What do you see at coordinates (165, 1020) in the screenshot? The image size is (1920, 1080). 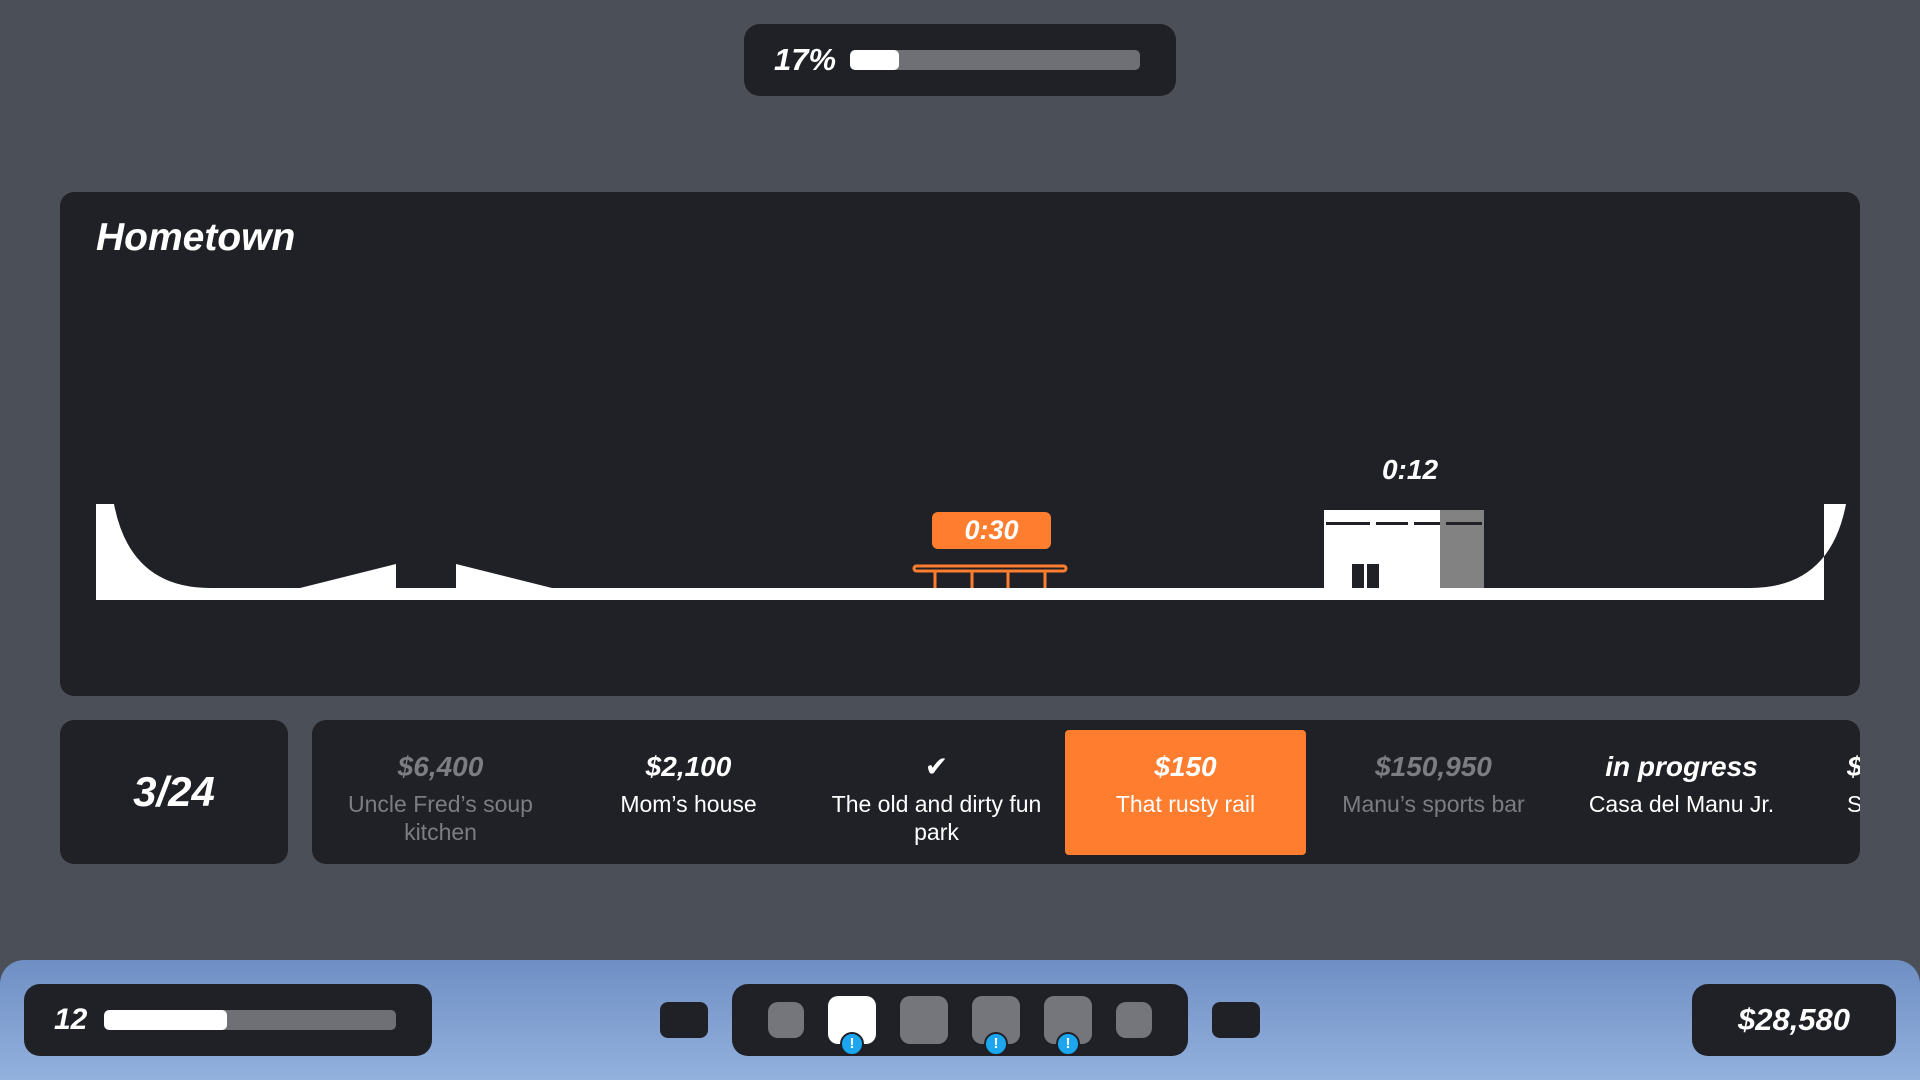 I see `xp-fill` at bounding box center [165, 1020].